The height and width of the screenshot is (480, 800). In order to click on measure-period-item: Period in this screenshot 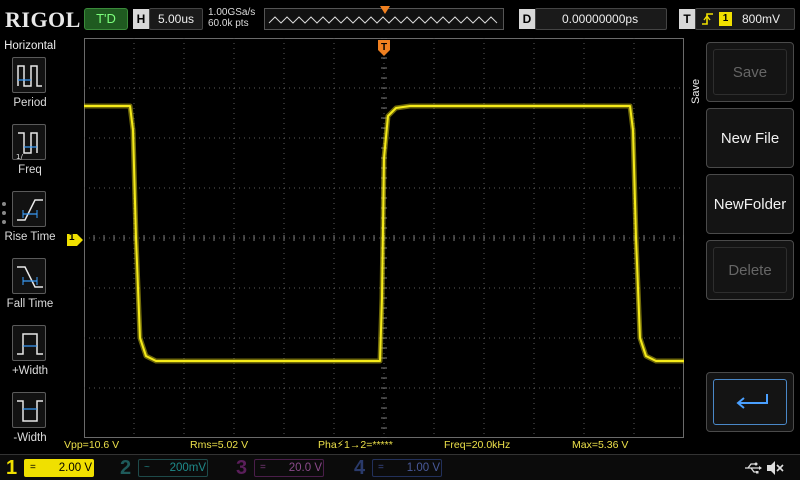, I will do `click(30, 90)`.